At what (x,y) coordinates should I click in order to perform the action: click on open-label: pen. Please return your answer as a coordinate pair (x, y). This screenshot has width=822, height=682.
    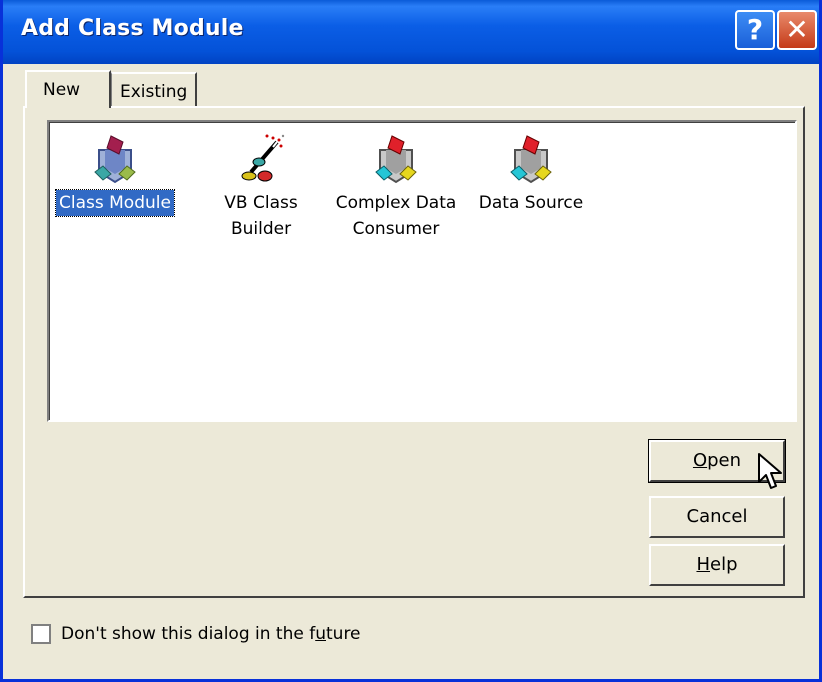
    Looking at the image, I should click on (724, 460).